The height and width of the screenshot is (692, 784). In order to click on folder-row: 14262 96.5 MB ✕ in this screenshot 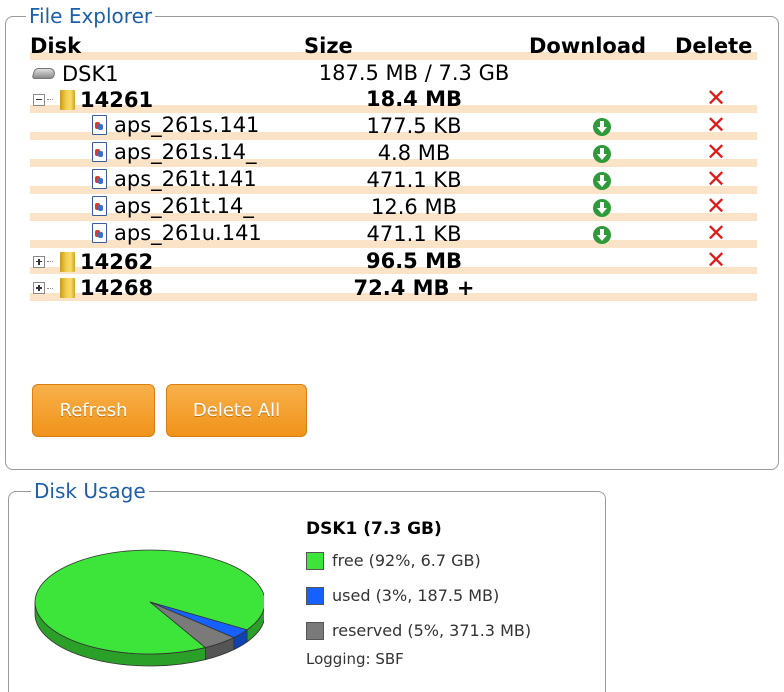, I will do `click(393, 260)`.